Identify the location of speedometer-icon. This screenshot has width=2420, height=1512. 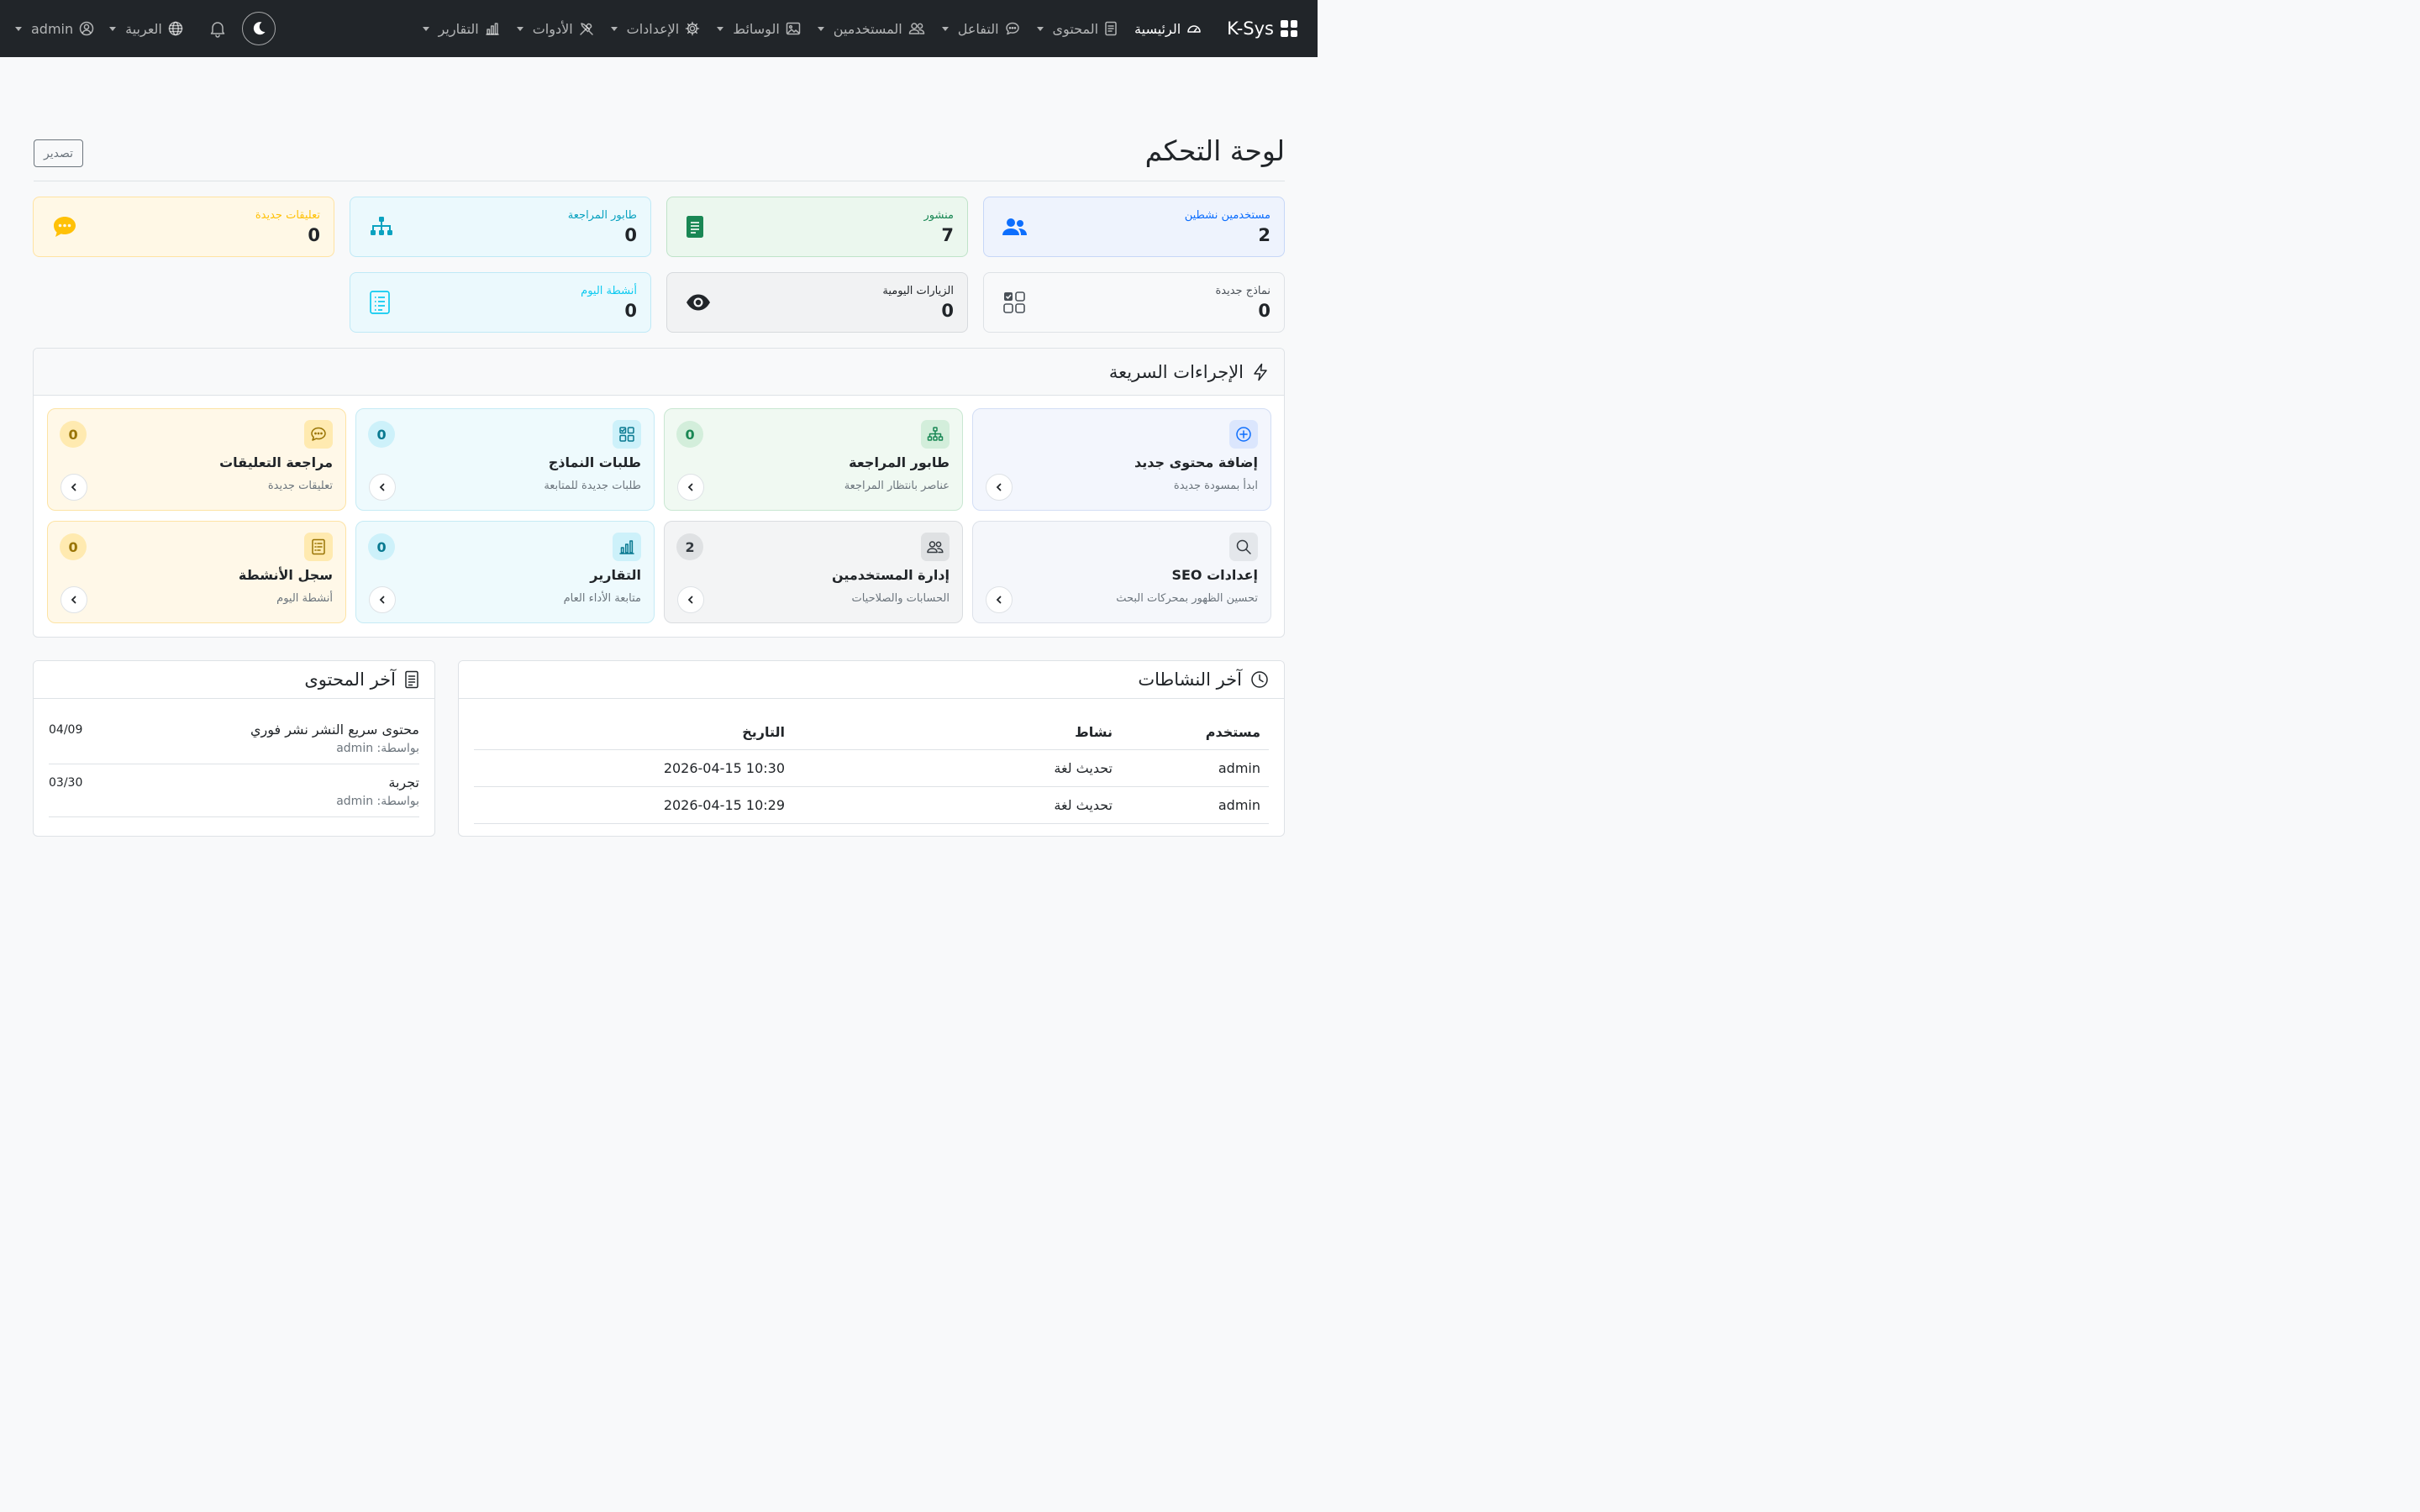
(1194, 29).